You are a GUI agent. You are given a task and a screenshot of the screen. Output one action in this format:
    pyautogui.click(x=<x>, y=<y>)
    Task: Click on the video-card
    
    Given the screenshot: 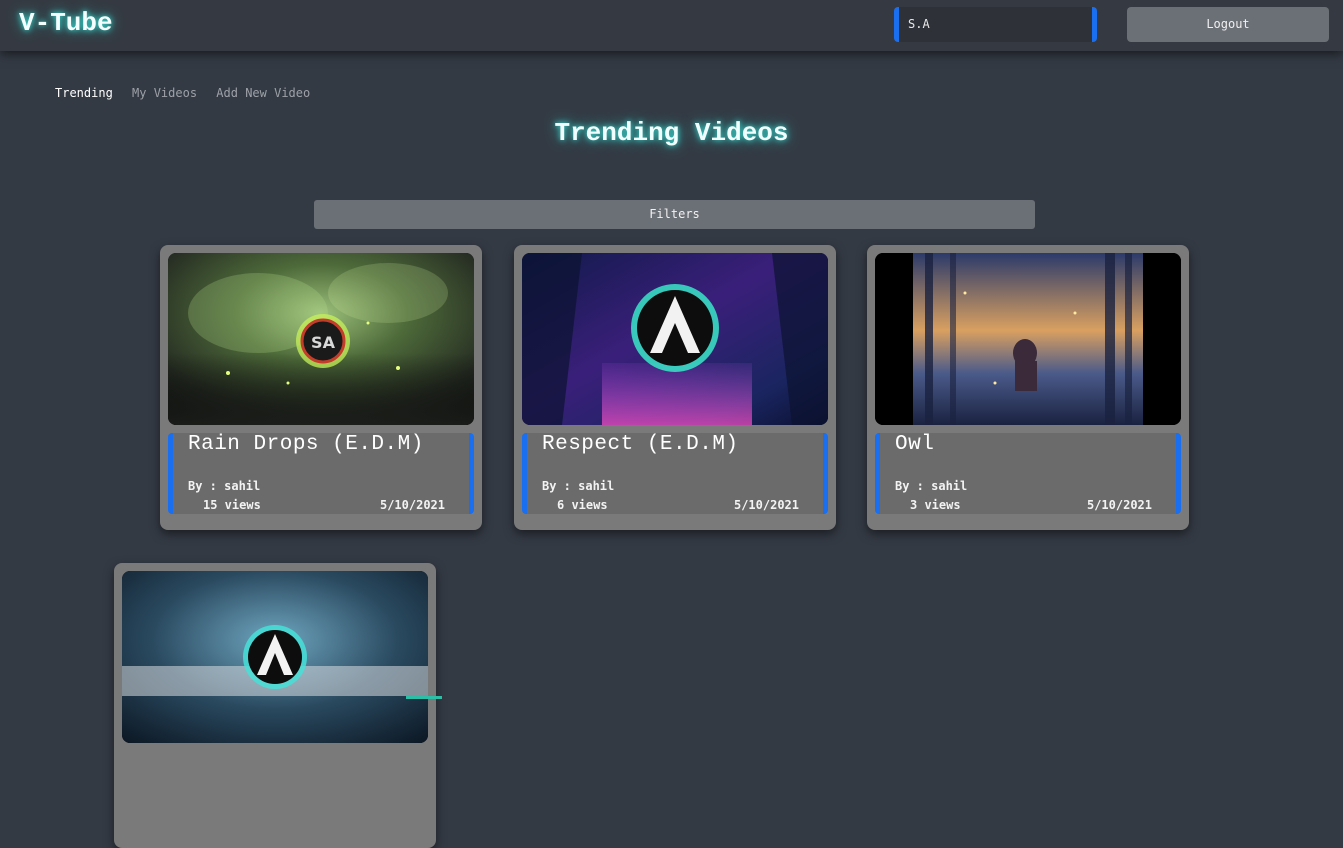 What is the action you would take?
    pyautogui.click(x=275, y=705)
    